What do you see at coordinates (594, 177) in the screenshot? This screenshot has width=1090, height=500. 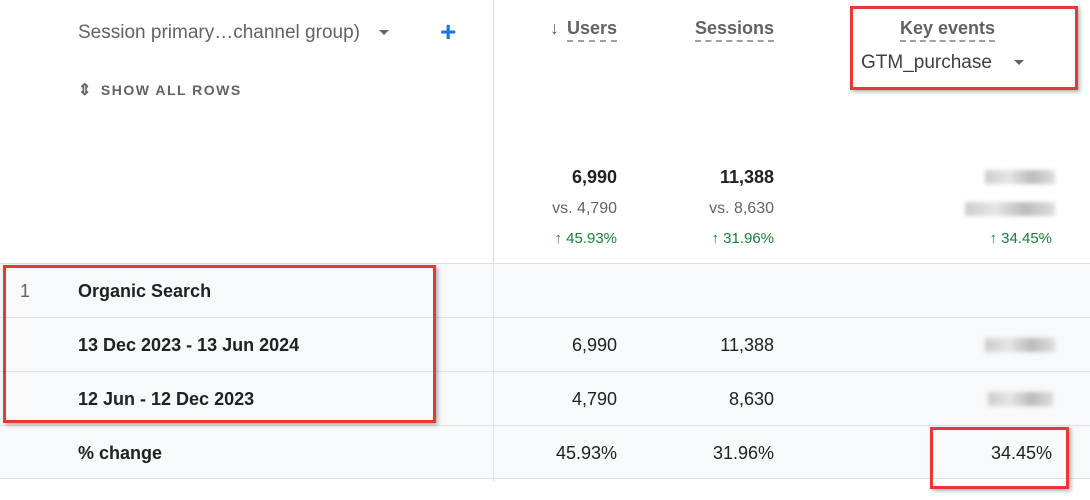 I see `total-users: 6,990` at bounding box center [594, 177].